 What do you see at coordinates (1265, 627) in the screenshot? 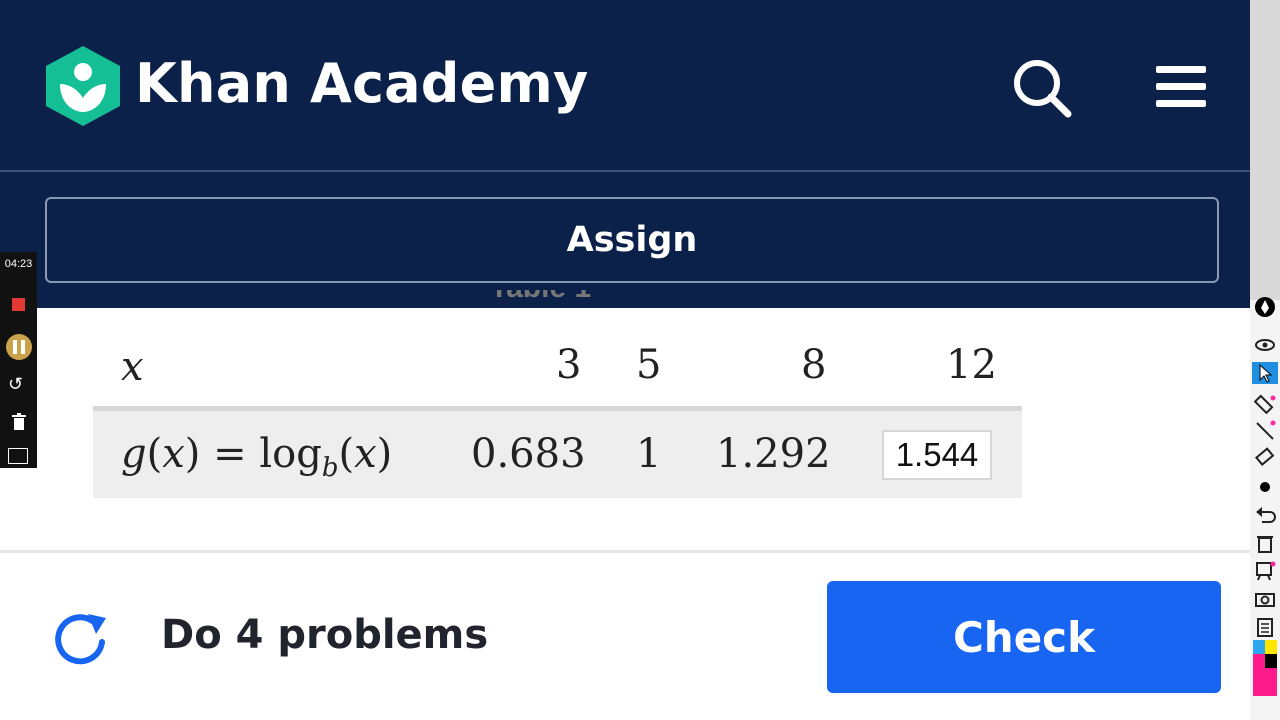
I see `notes-icon` at bounding box center [1265, 627].